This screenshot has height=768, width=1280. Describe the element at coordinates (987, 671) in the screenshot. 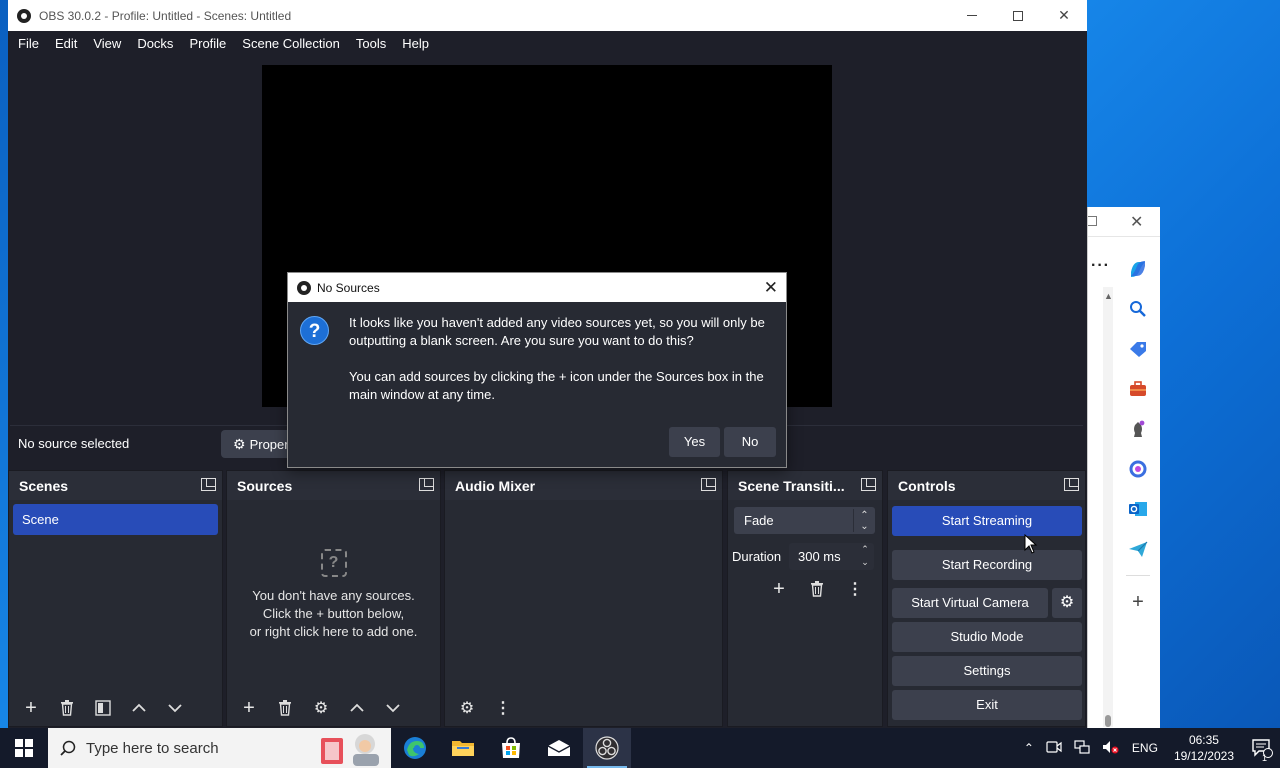

I see `settings-button: Settings` at that location.